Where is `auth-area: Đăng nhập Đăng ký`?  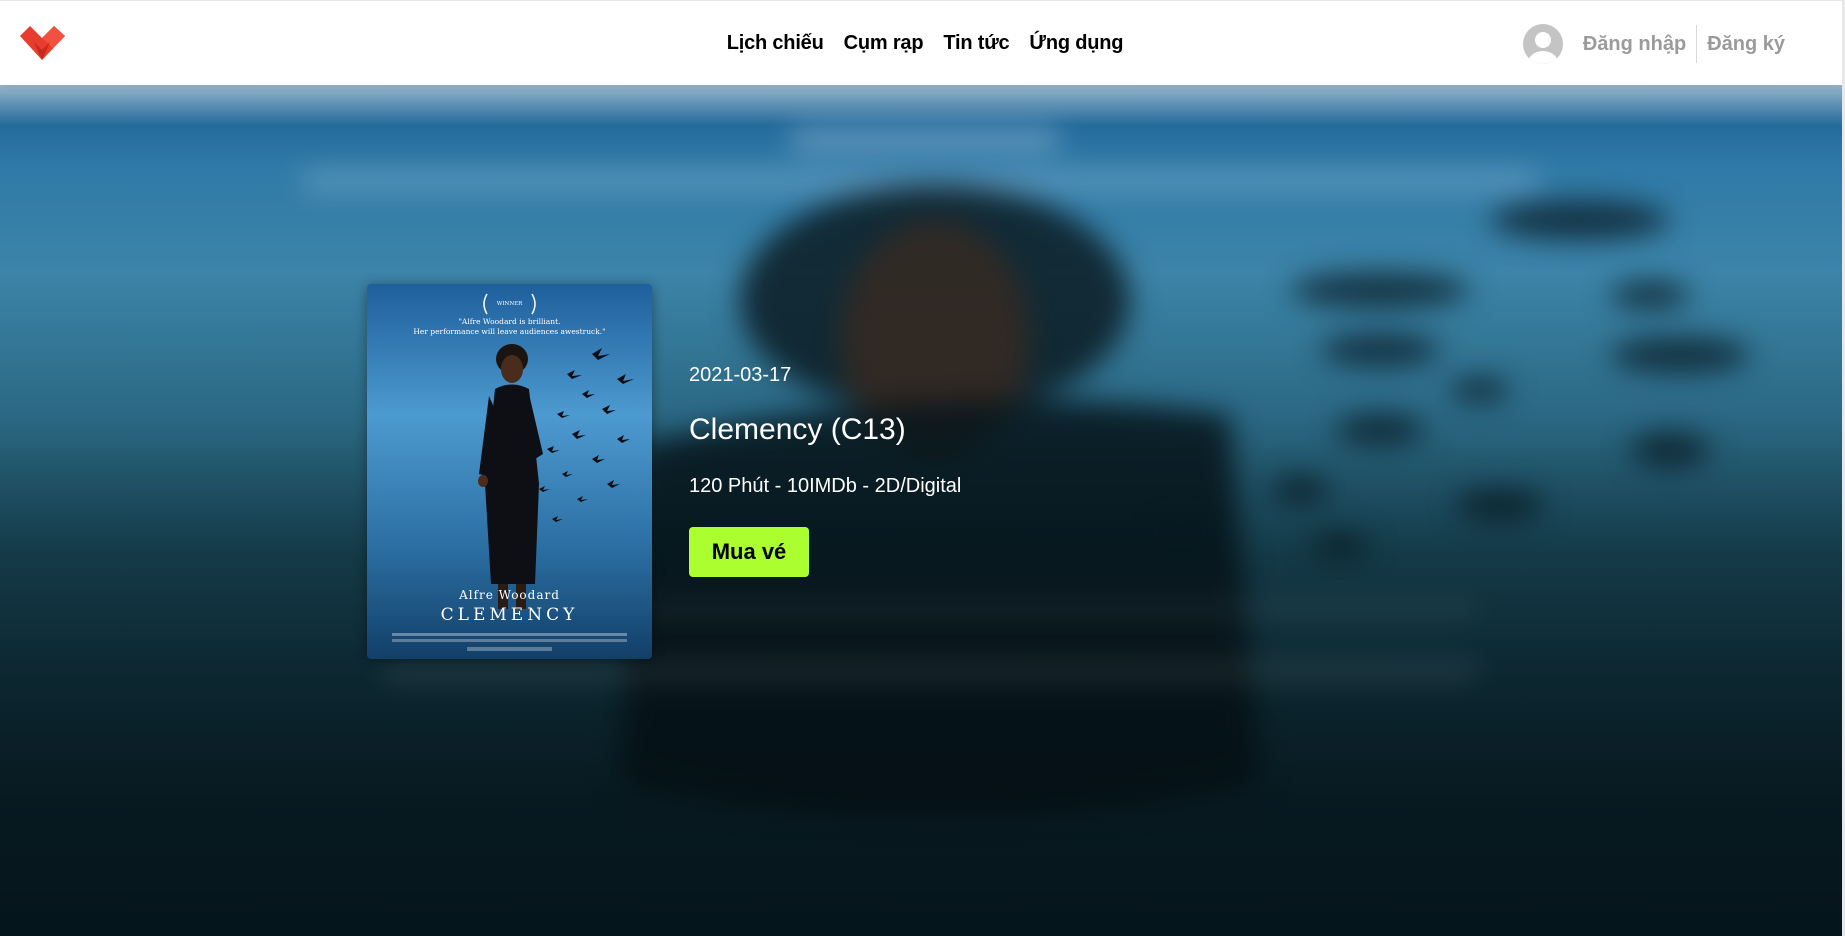
auth-area: Đăng nhập Đăng ký is located at coordinates (1653, 44).